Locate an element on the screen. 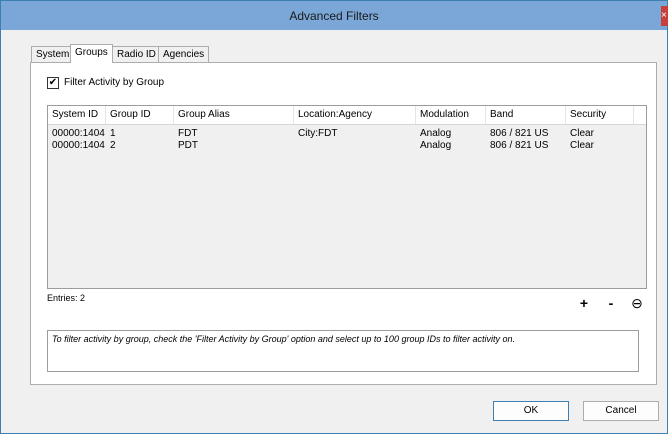 This screenshot has width=668, height=434. entries-count: Entries: 2 is located at coordinates (66, 298).